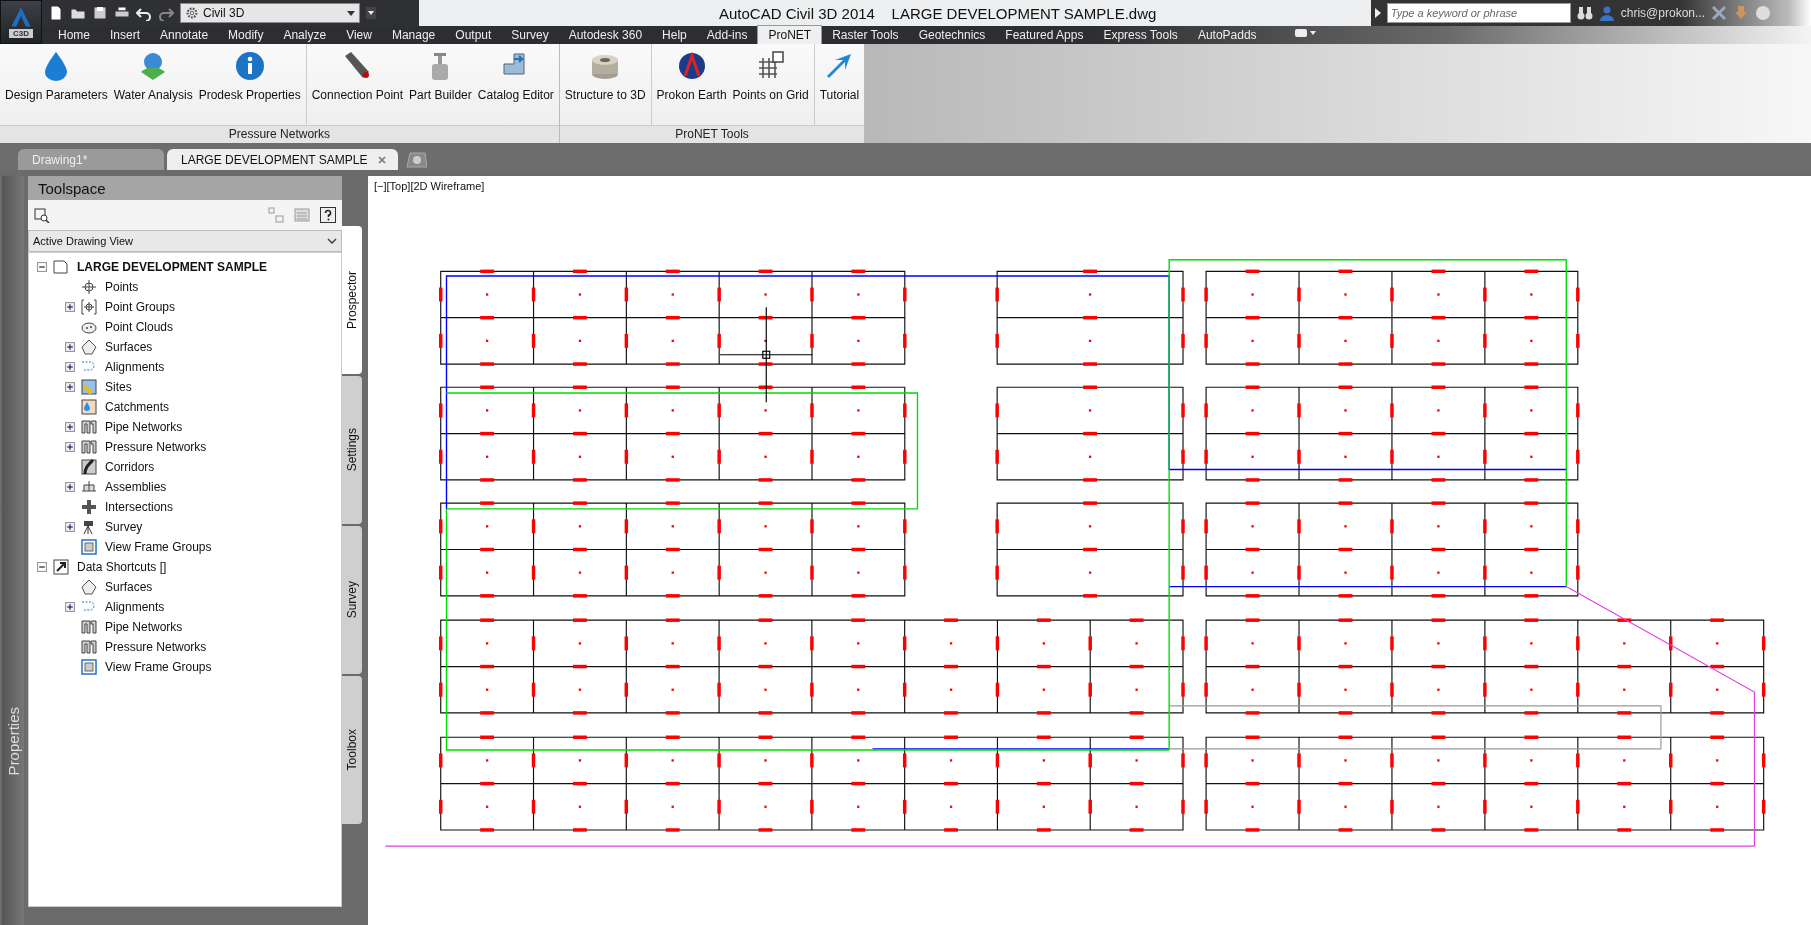 Image resolution: width=1811 pixels, height=925 pixels. What do you see at coordinates (279, 134) in the screenshot?
I see `panel-title: Pressure Networks` at bounding box center [279, 134].